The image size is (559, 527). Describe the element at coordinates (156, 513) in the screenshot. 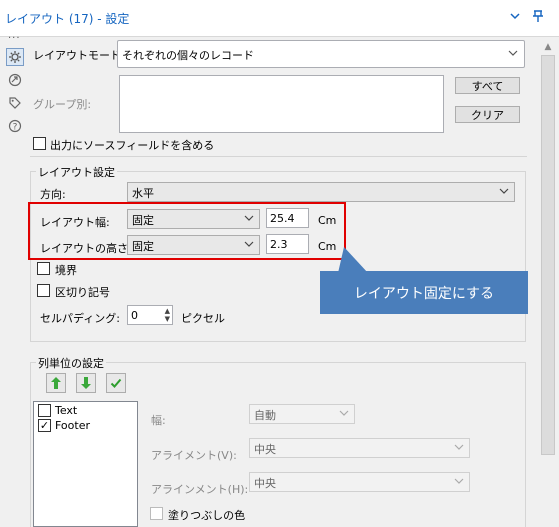

I see `fill-color-checkbox` at that location.